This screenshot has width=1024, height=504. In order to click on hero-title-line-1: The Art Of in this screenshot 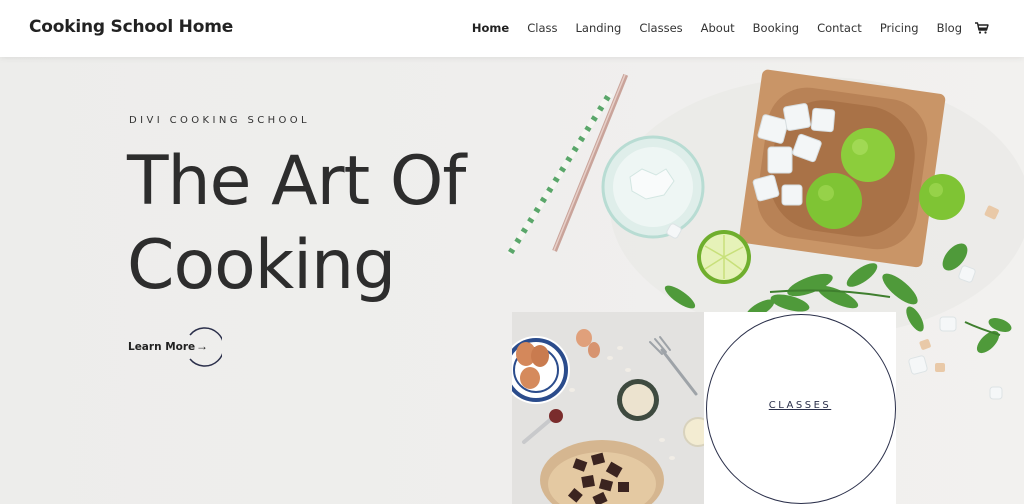, I will do `click(296, 181)`.